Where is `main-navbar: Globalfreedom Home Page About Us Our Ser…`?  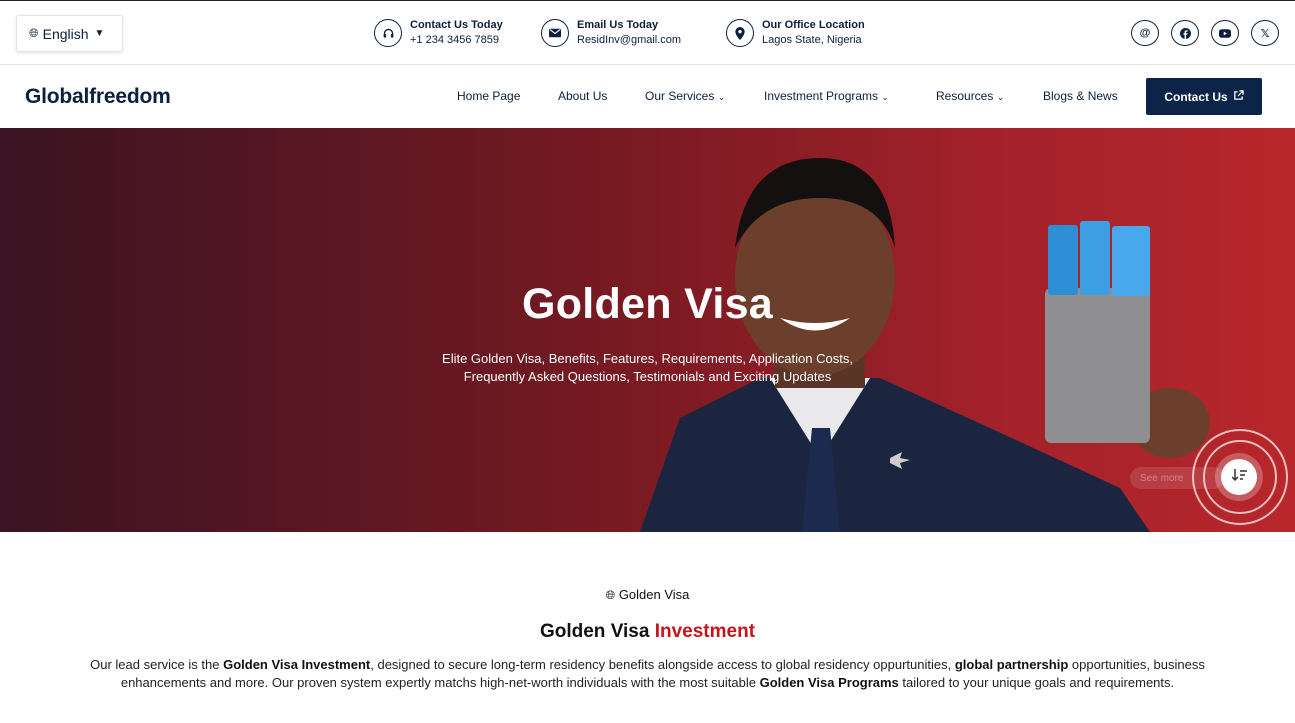
main-navbar: Globalfreedom Home Page About Us Our Ser… is located at coordinates (647, 96).